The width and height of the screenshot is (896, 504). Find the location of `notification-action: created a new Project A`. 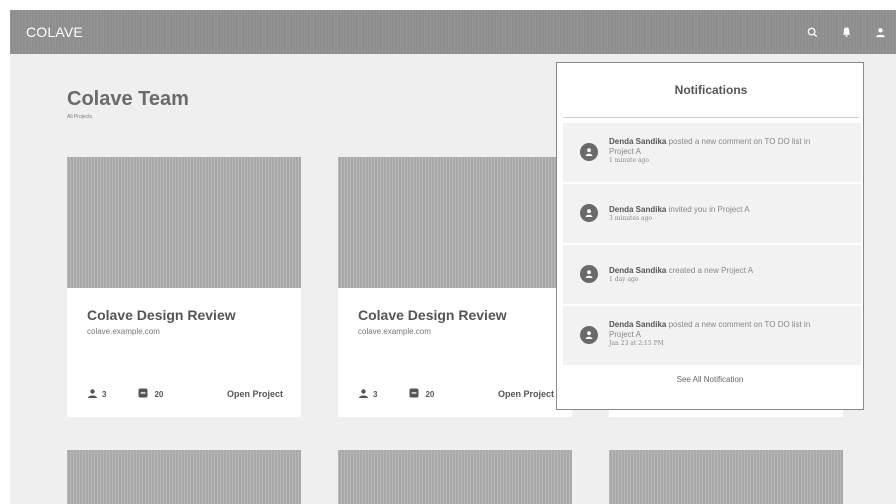

notification-action: created a new Project A is located at coordinates (711, 270).